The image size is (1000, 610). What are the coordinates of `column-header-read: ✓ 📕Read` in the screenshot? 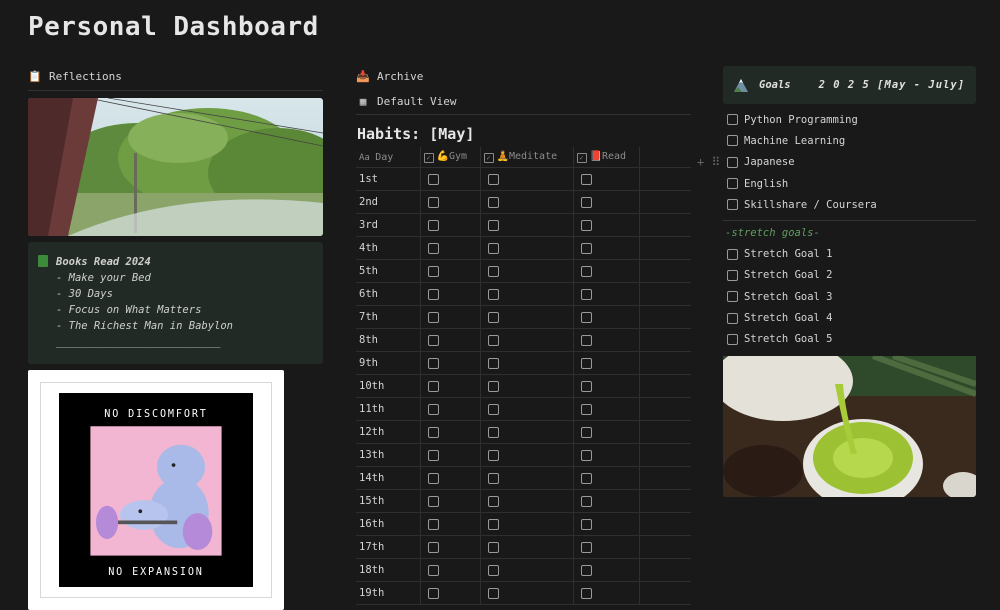 It's located at (605, 157).